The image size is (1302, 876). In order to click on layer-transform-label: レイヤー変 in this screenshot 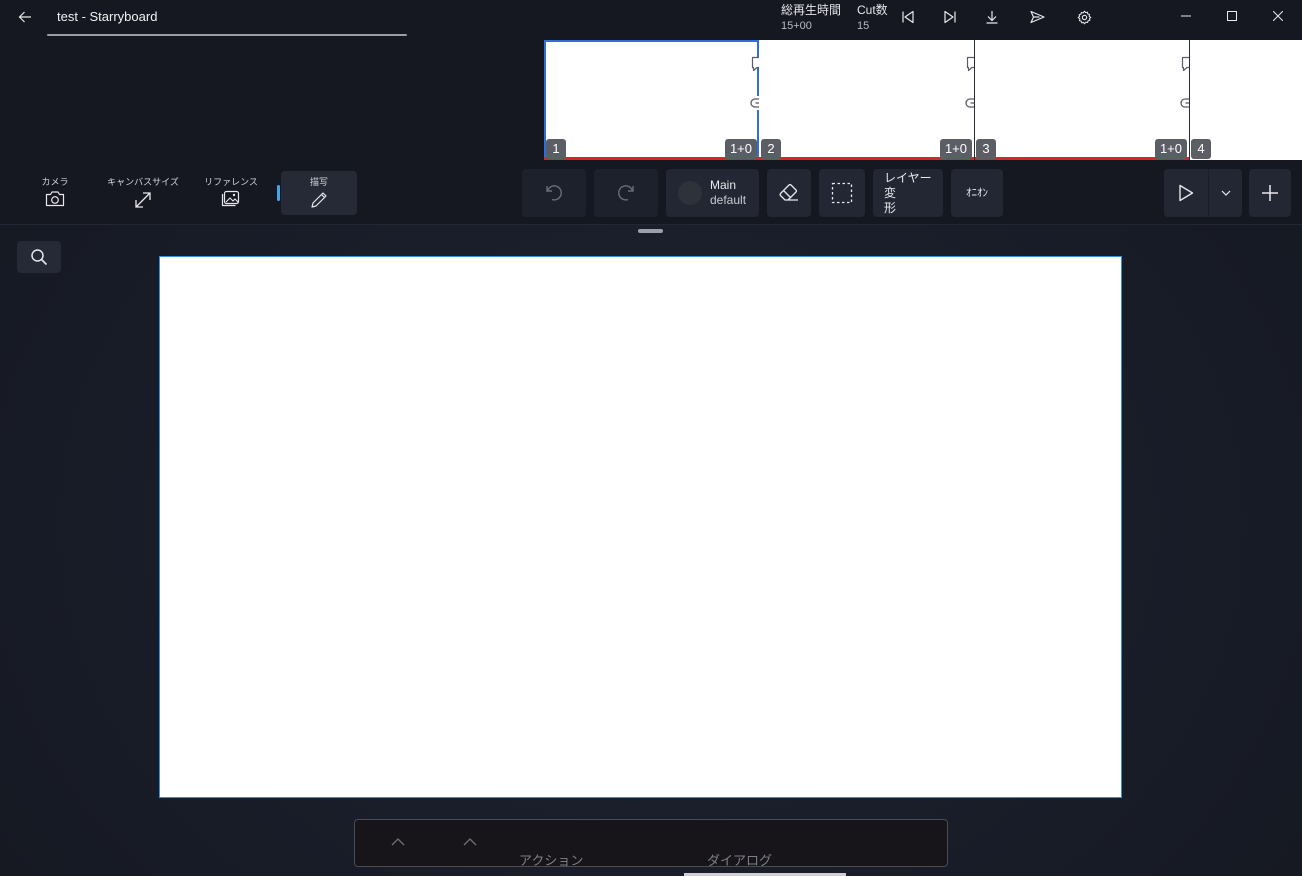, I will do `click(908, 185)`.